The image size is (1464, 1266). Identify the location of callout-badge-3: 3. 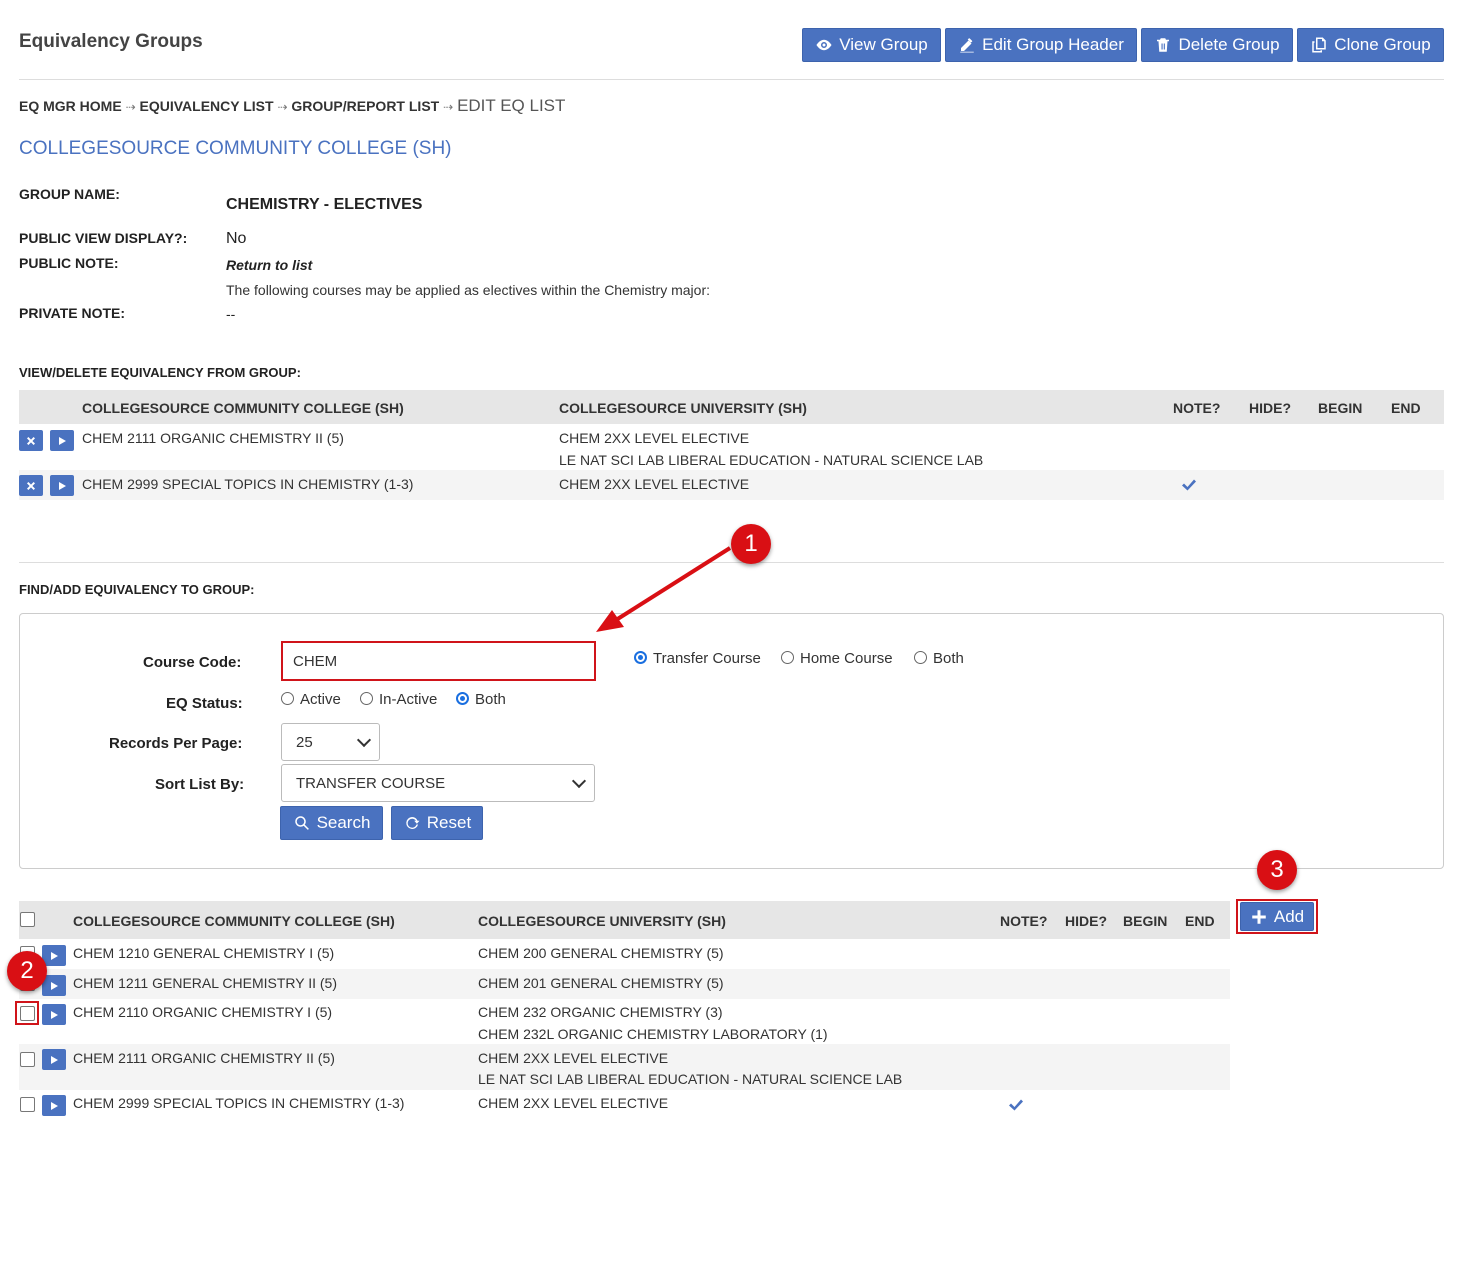
(1277, 870).